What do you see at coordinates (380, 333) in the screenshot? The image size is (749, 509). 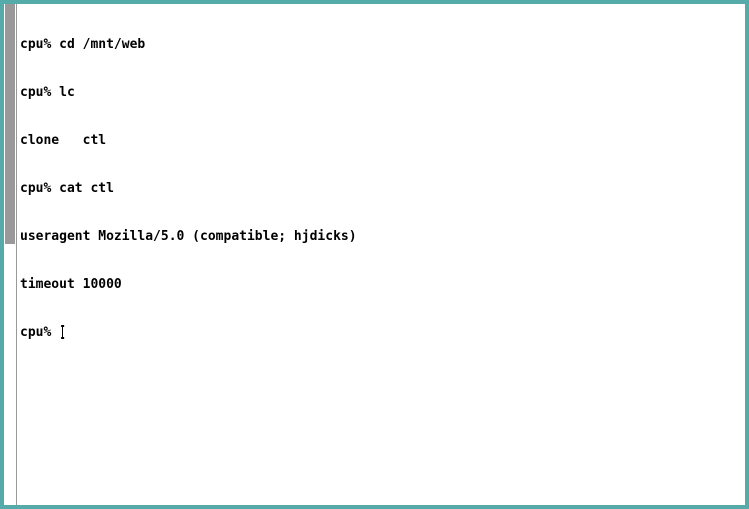 I see `prompt-line: cpu%` at bounding box center [380, 333].